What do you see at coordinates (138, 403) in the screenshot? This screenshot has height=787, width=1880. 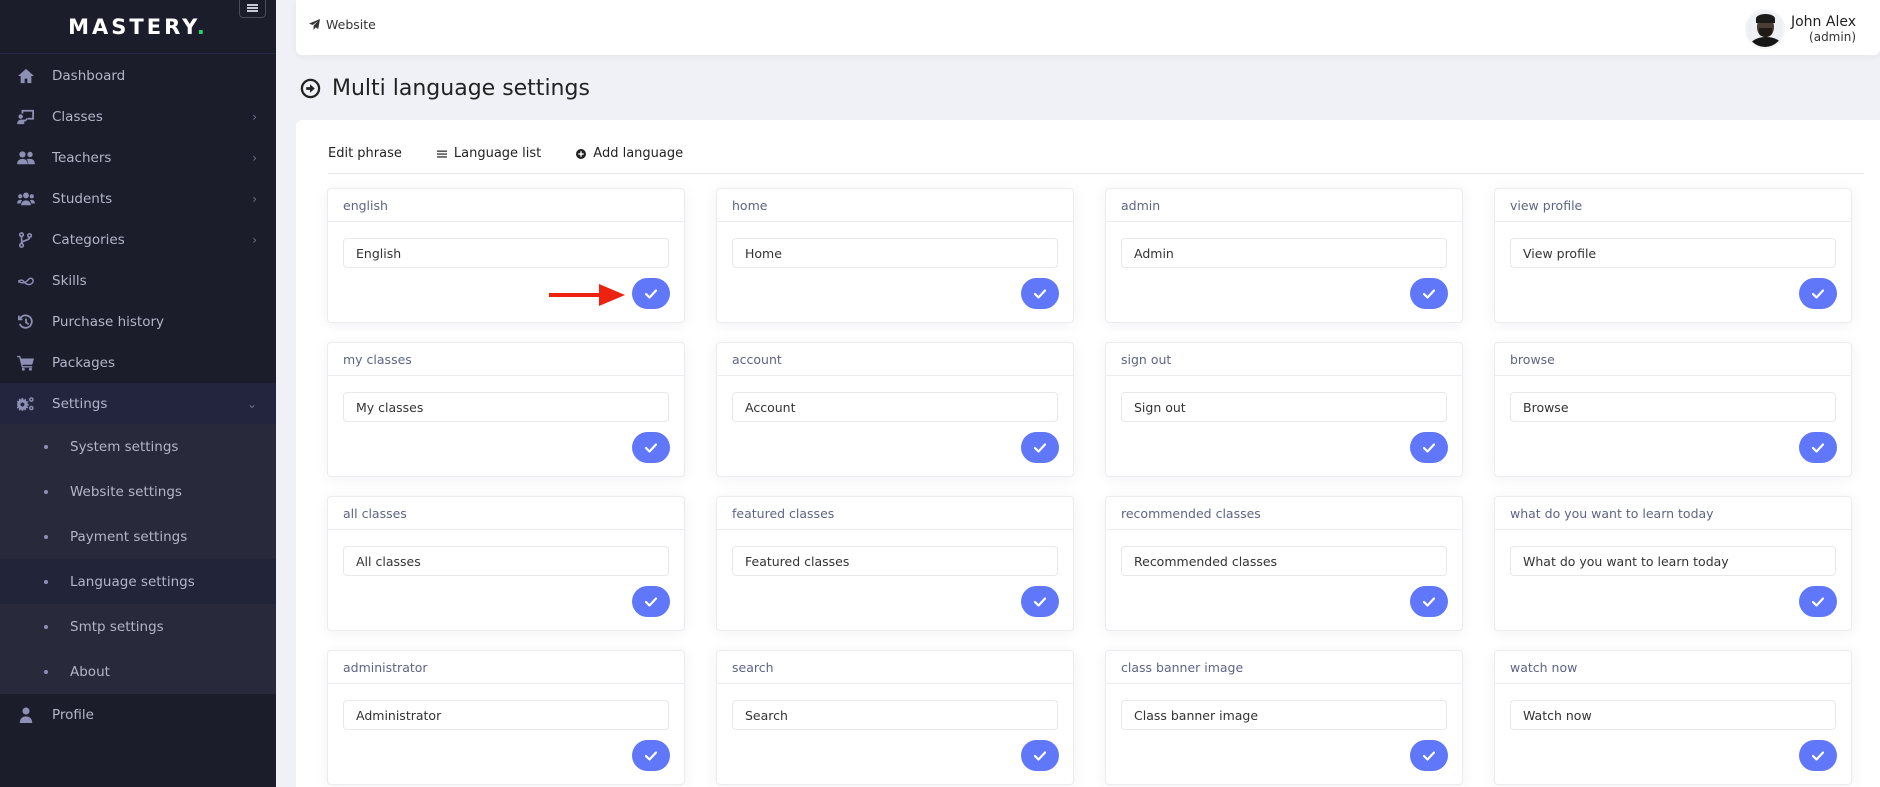 I see `sidebar-item-settings: Settings ⌄` at bounding box center [138, 403].